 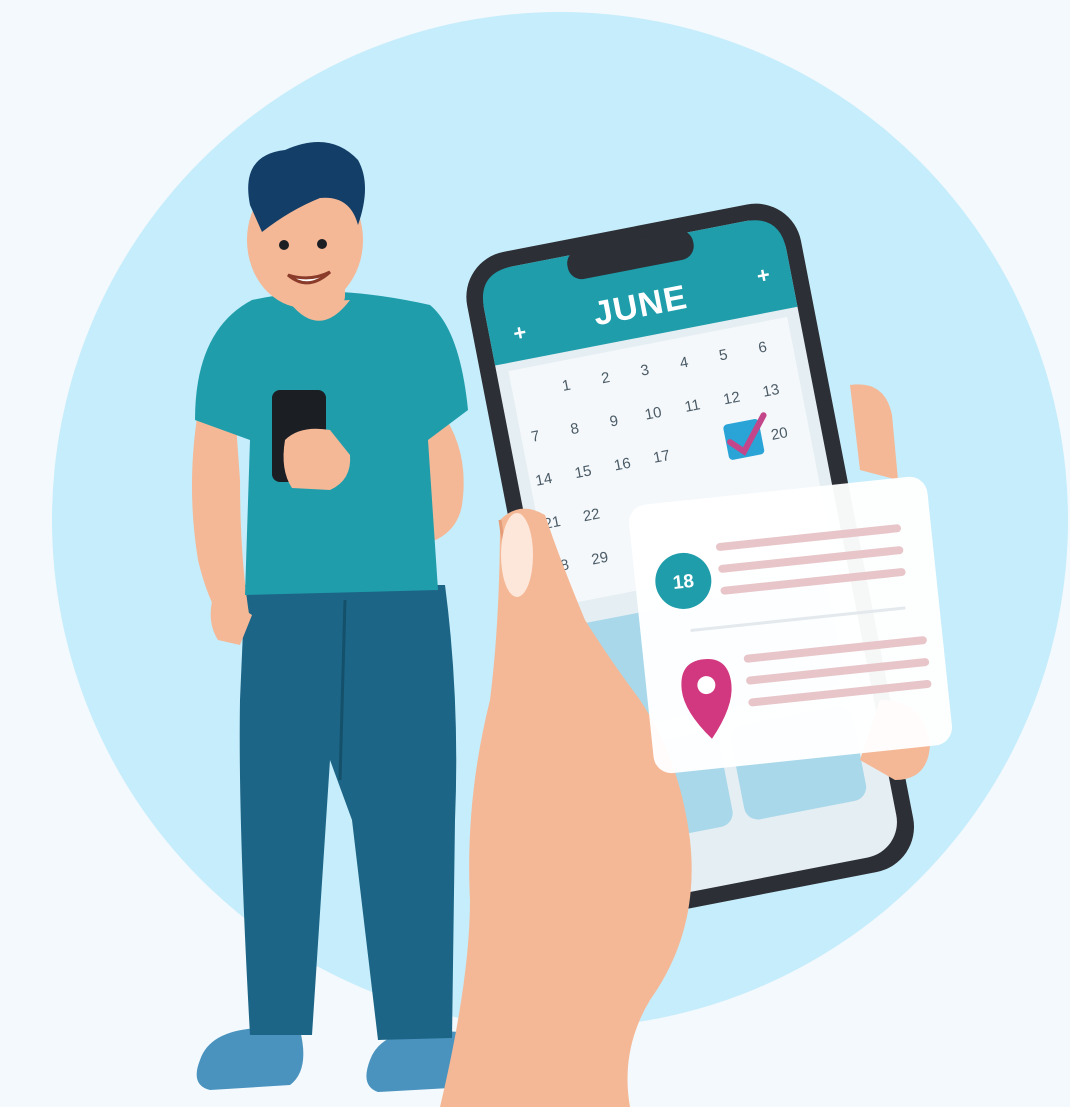 I want to click on calendar-day: 14, so click(x=544, y=480).